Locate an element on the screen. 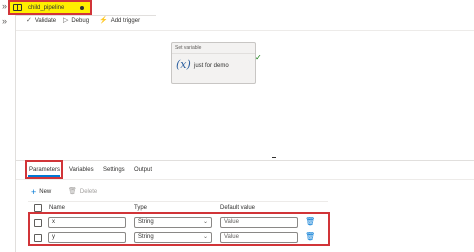  add-trigger-button: ⚡ Add trigger is located at coordinates (119, 21).